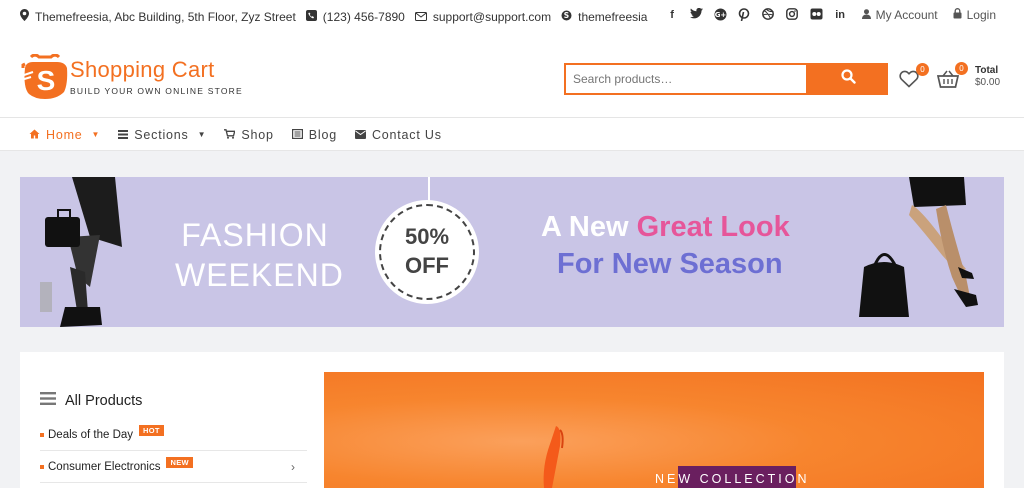  Describe the element at coordinates (672, 15) in the screenshot. I see `facebook-icon: f` at that location.